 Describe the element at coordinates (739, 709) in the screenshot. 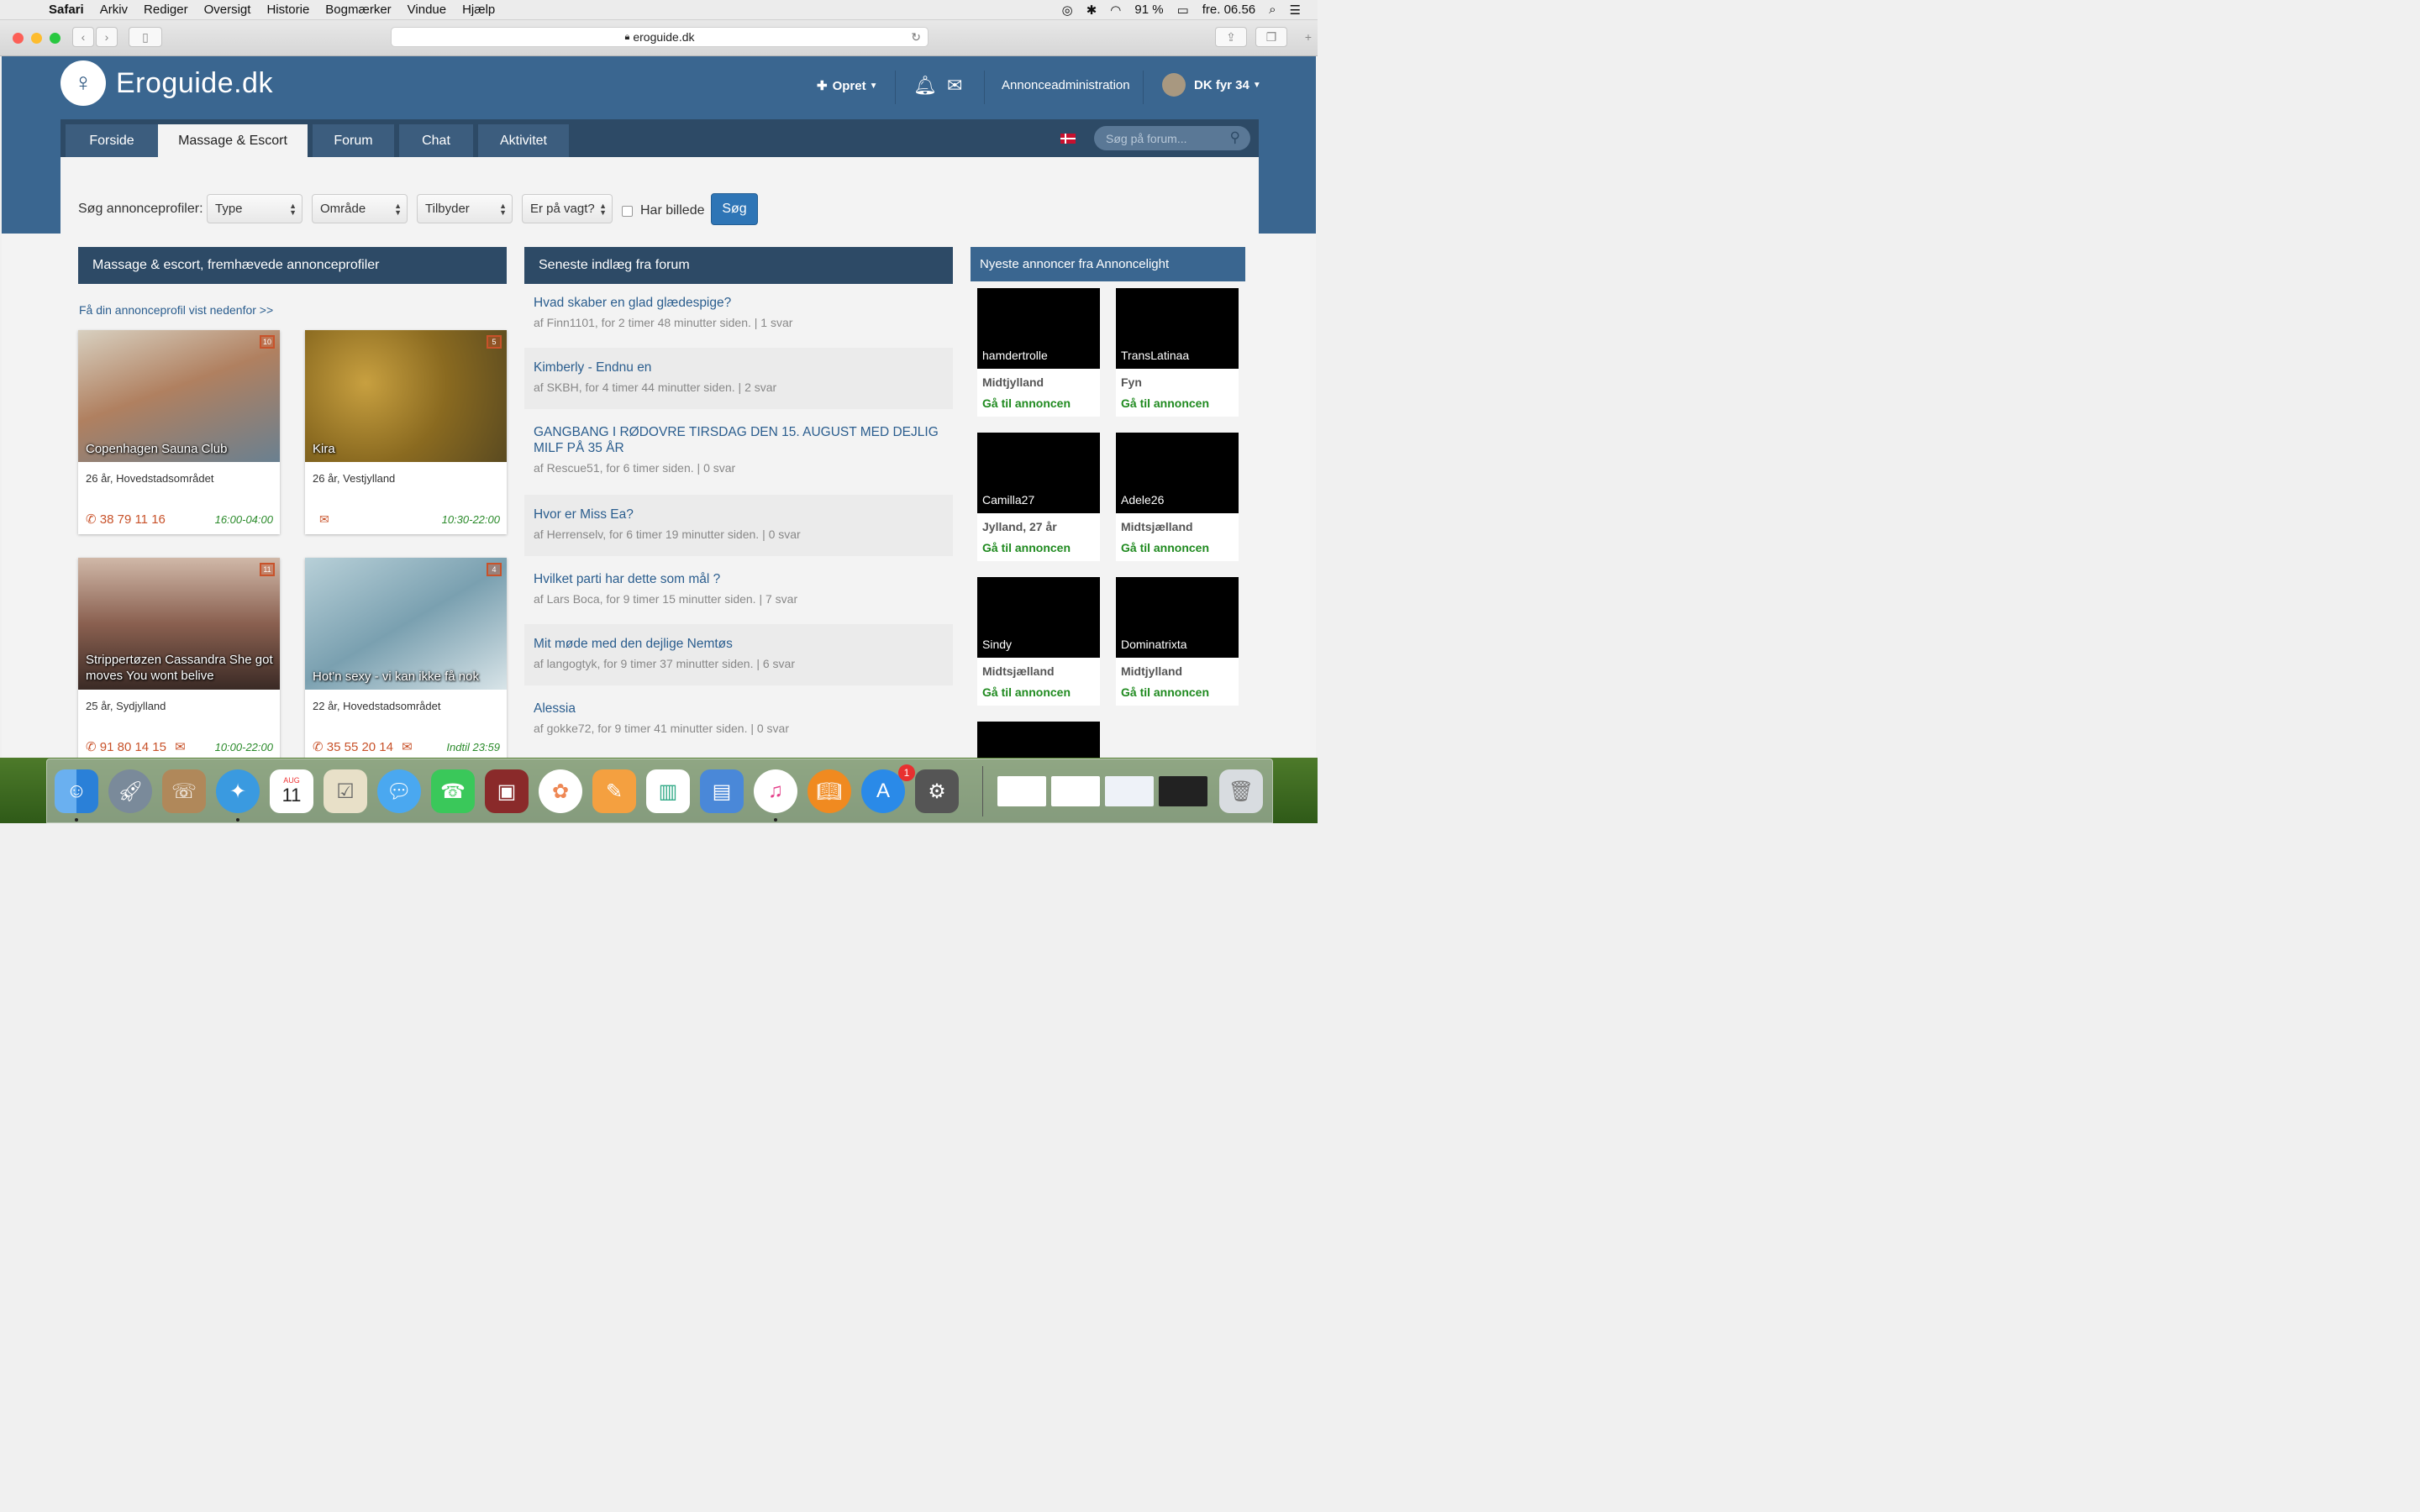

I see `forum-post-title: Alessia` at that location.